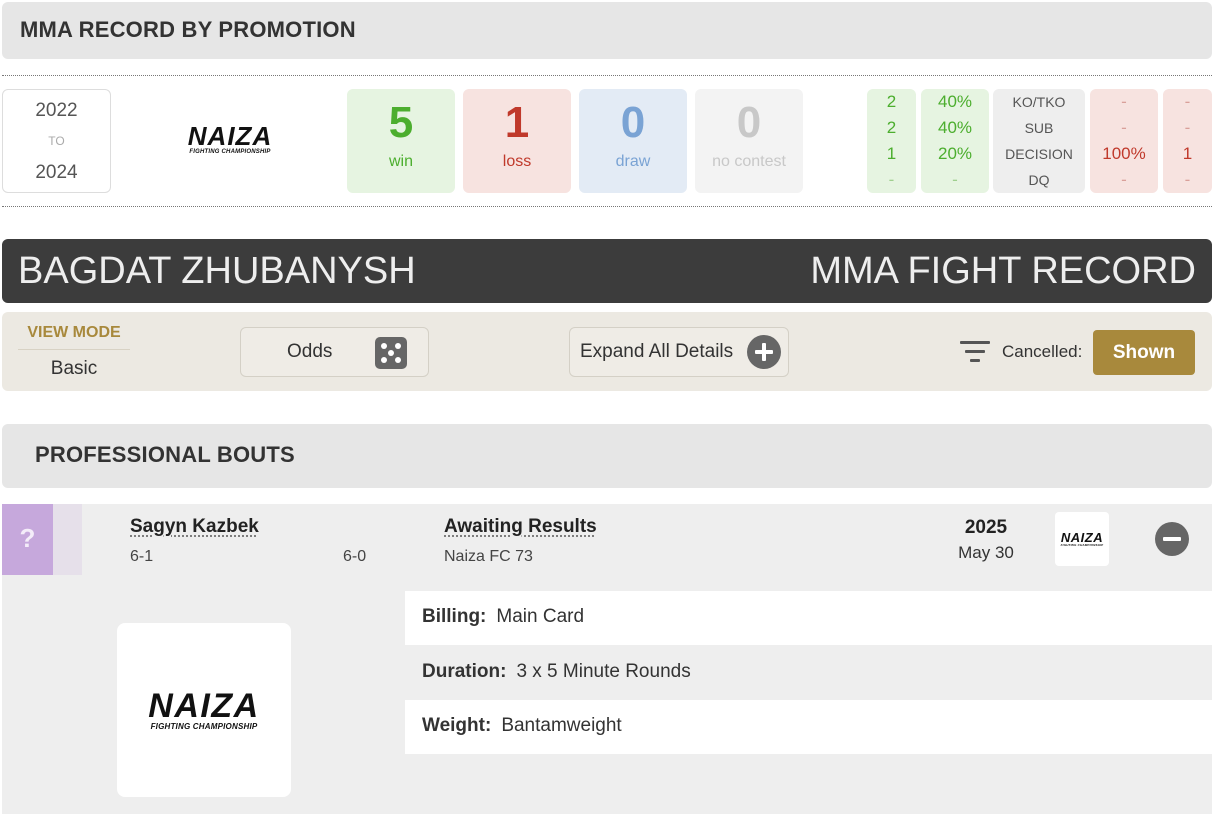 The image size is (1218, 818). I want to click on wins-decision: 1, so click(891, 153).